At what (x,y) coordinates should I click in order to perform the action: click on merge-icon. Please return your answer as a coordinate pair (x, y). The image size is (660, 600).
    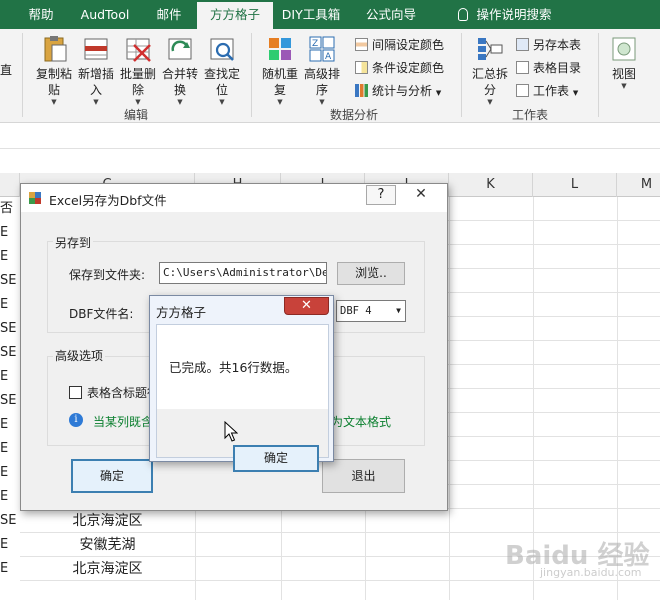
    Looking at the image, I should click on (180, 49).